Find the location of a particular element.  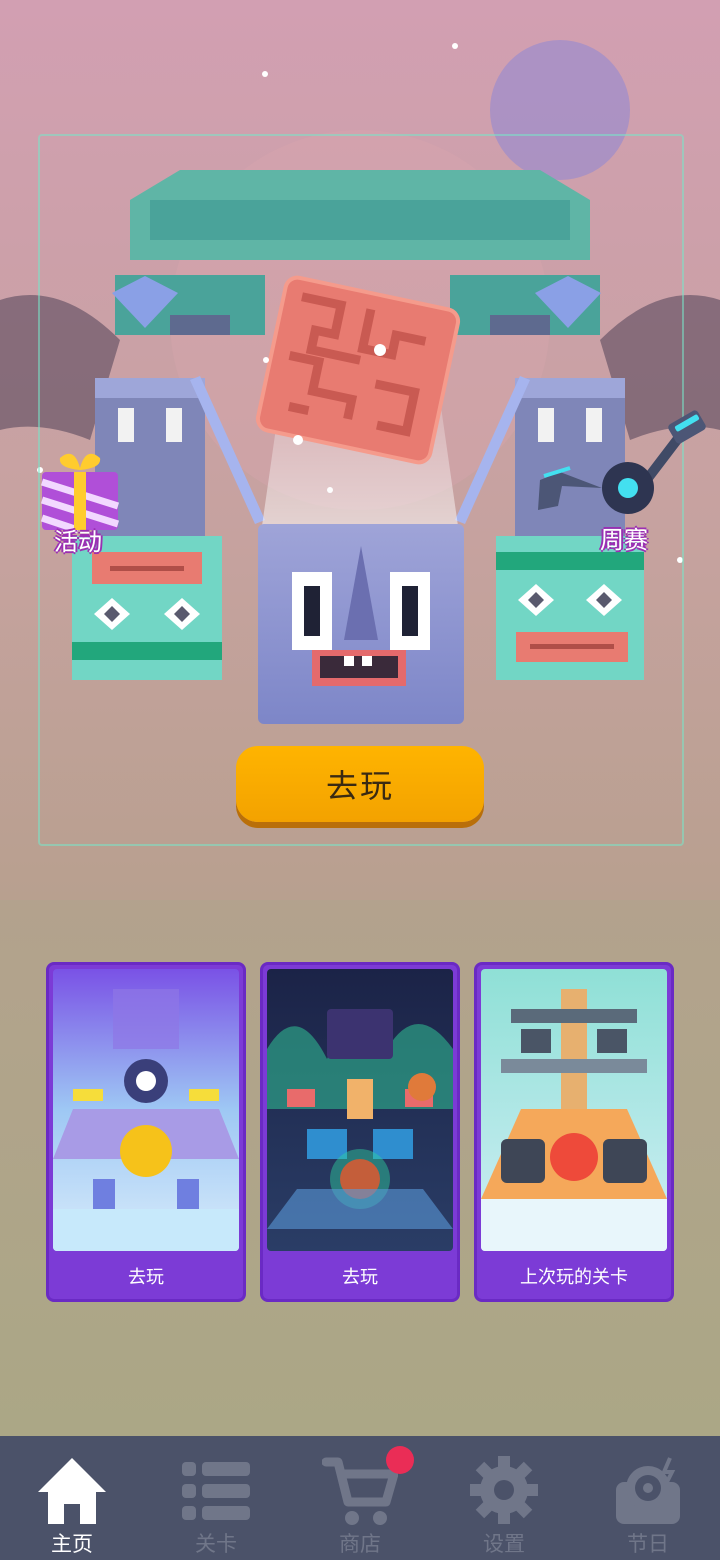

nav-label: 商店 is located at coordinates (360, 1544).